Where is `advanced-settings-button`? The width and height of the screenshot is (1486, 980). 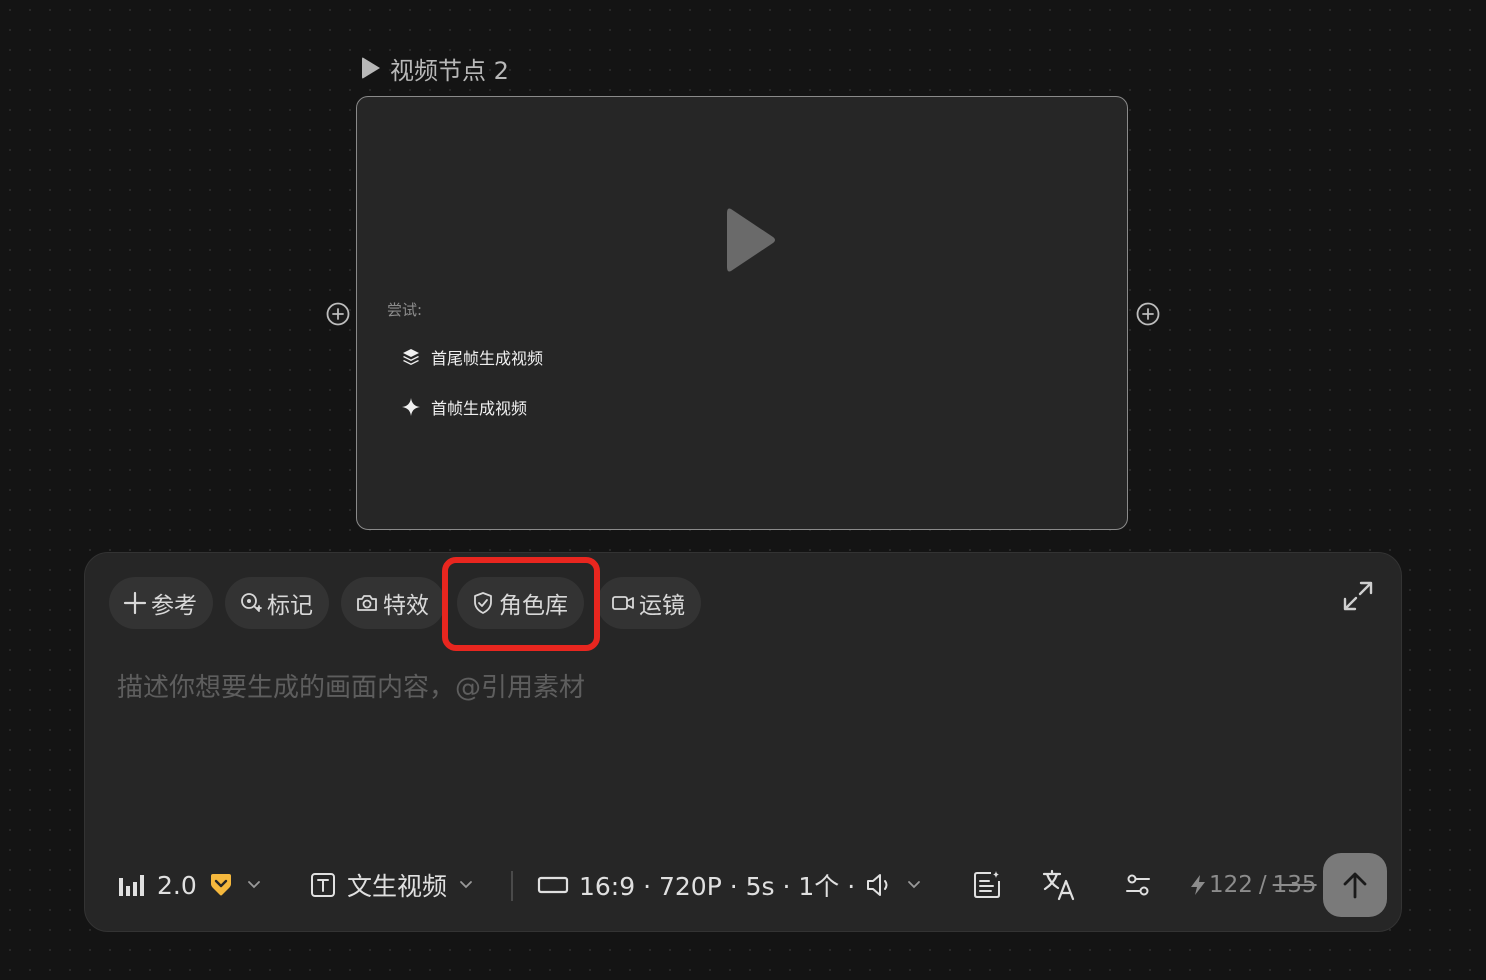 advanced-settings-button is located at coordinates (1138, 885).